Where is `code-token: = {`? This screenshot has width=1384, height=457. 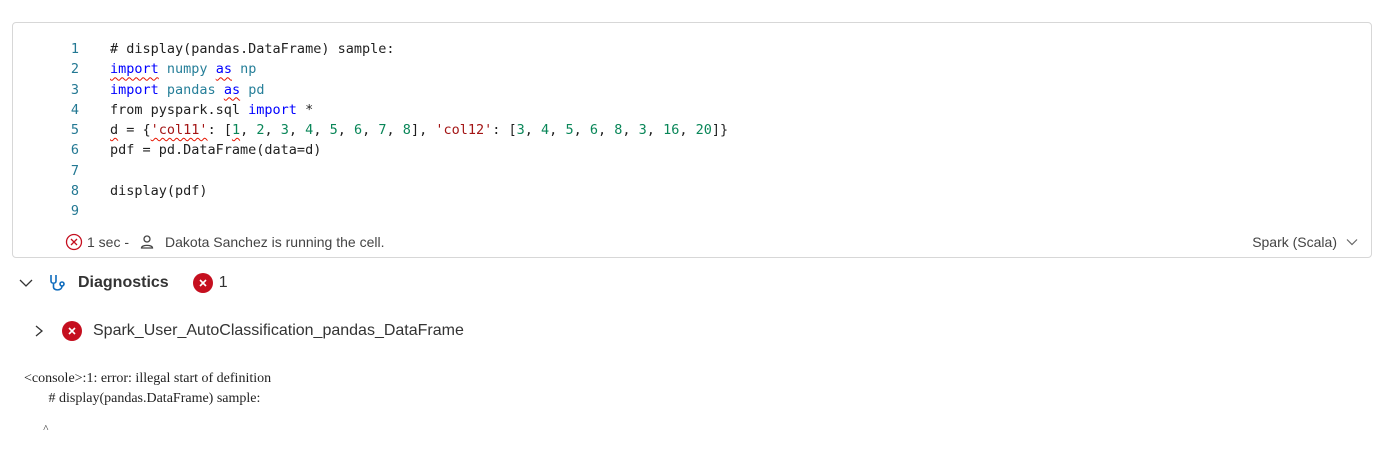 code-token: = { is located at coordinates (134, 130).